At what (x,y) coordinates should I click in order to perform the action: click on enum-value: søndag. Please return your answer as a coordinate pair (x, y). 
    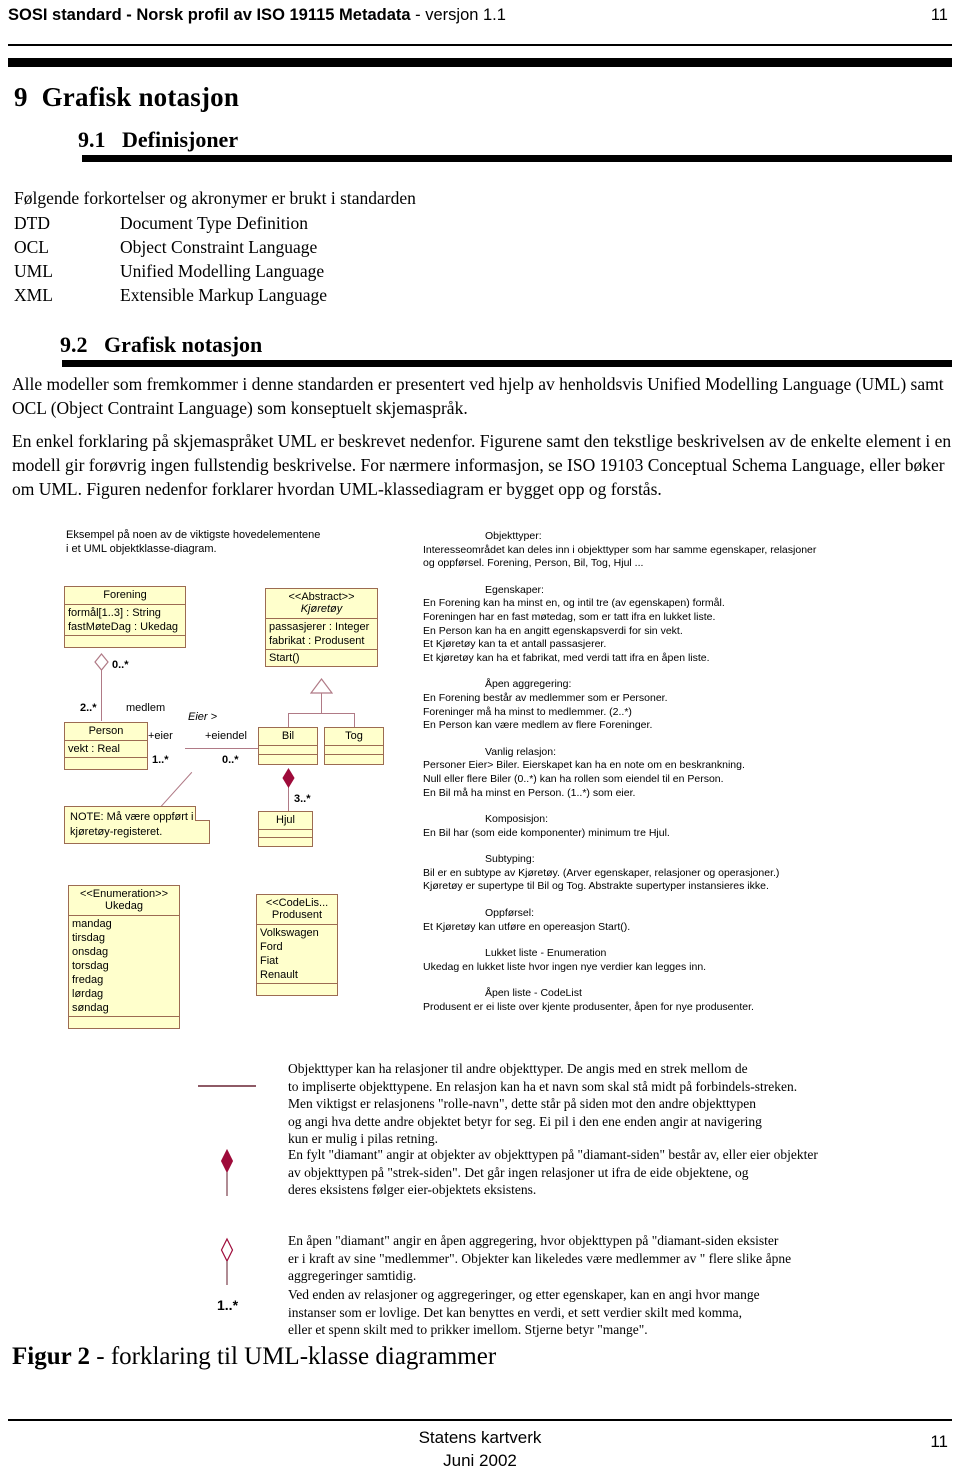
    Looking at the image, I should click on (90, 1008).